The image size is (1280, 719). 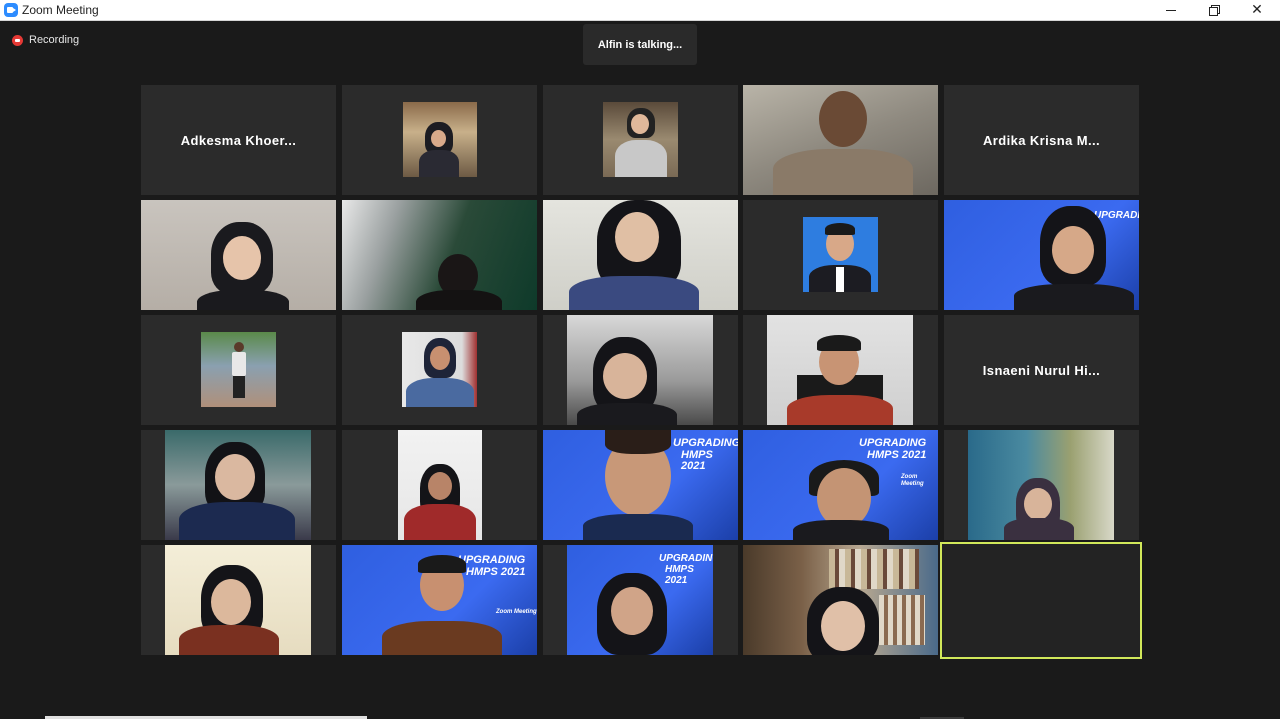 I want to click on recording-label: Recording, so click(x=54, y=40).